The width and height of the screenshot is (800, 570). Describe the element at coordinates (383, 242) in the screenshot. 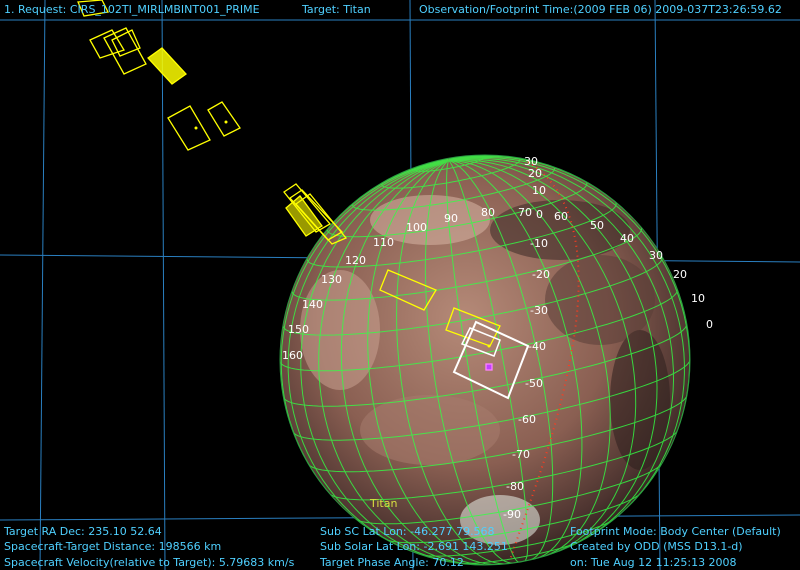

I see `lon-label-110: 110` at that location.